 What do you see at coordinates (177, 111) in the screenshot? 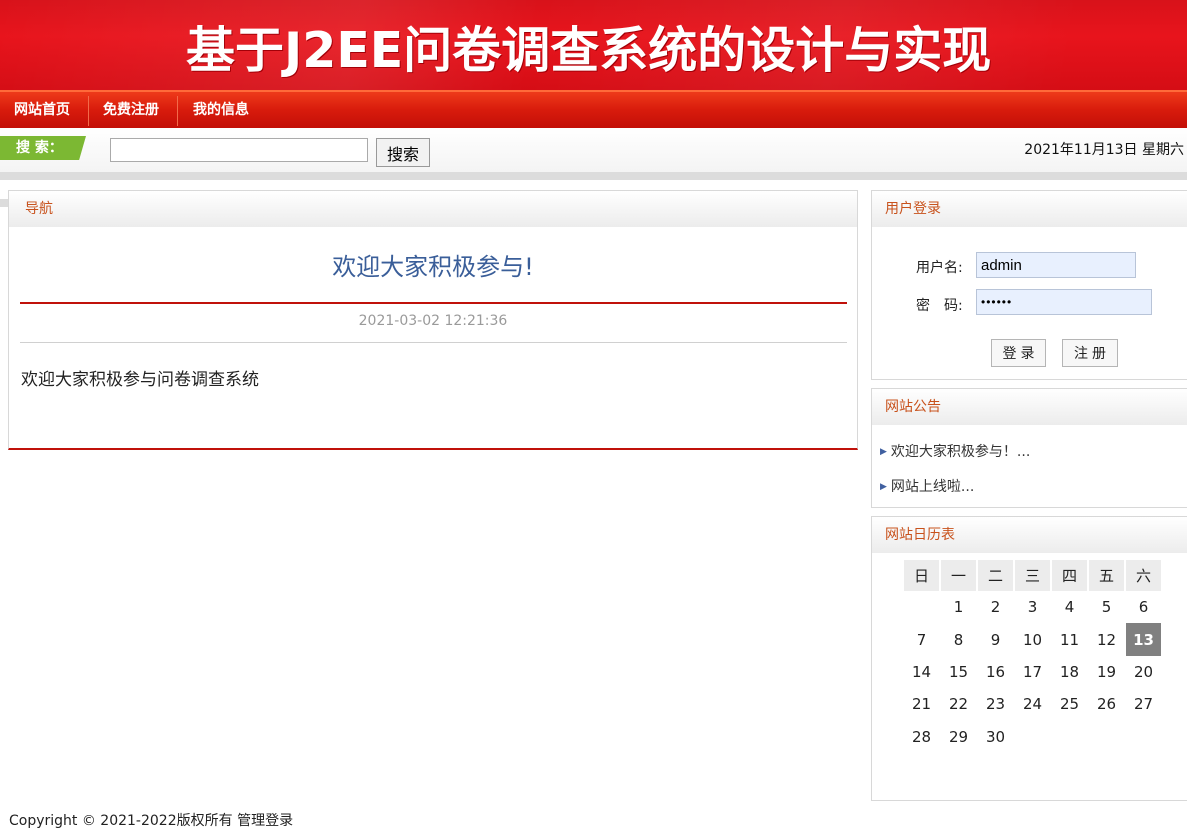
I see `nav-separator` at bounding box center [177, 111].